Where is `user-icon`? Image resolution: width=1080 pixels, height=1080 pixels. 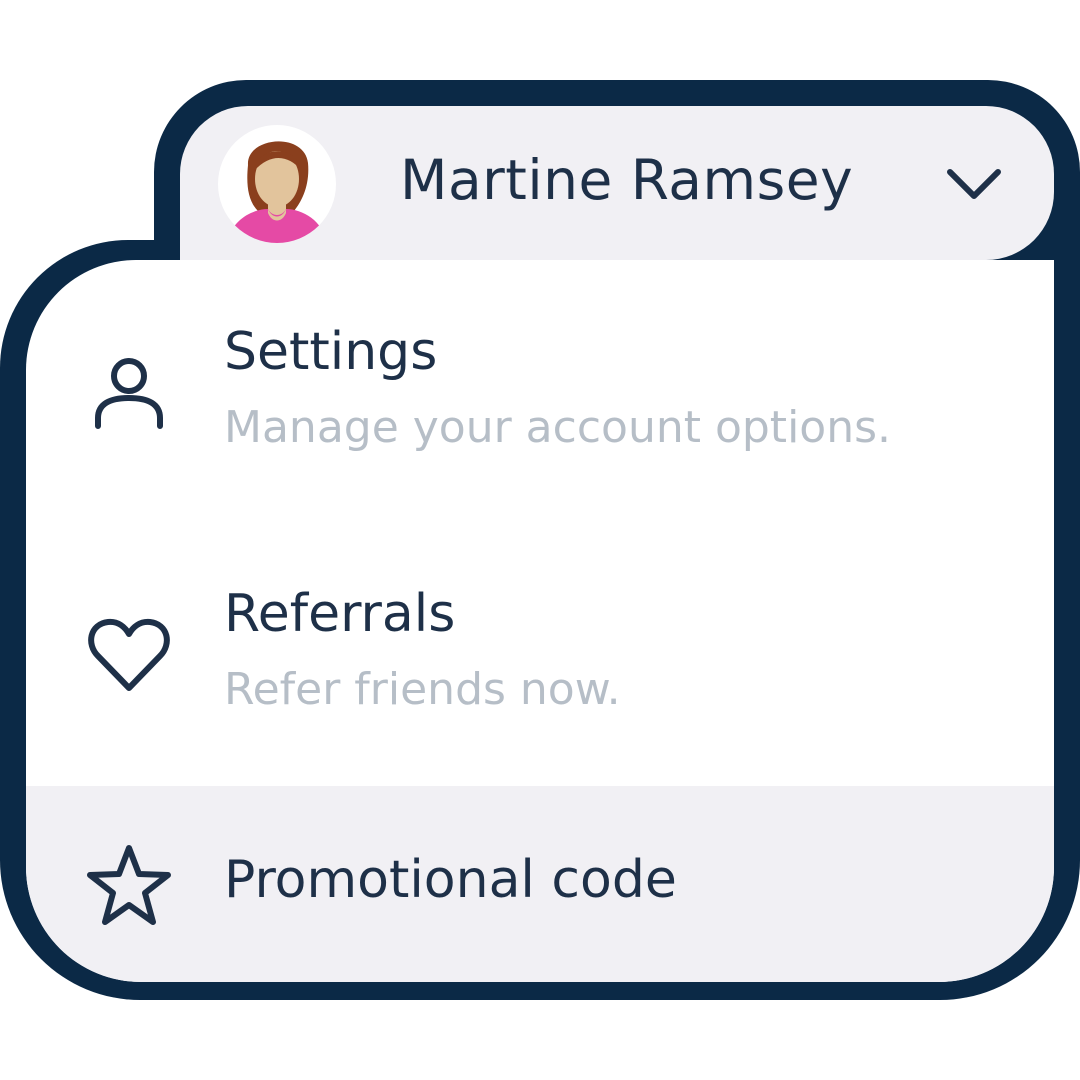 user-icon is located at coordinates (129, 393).